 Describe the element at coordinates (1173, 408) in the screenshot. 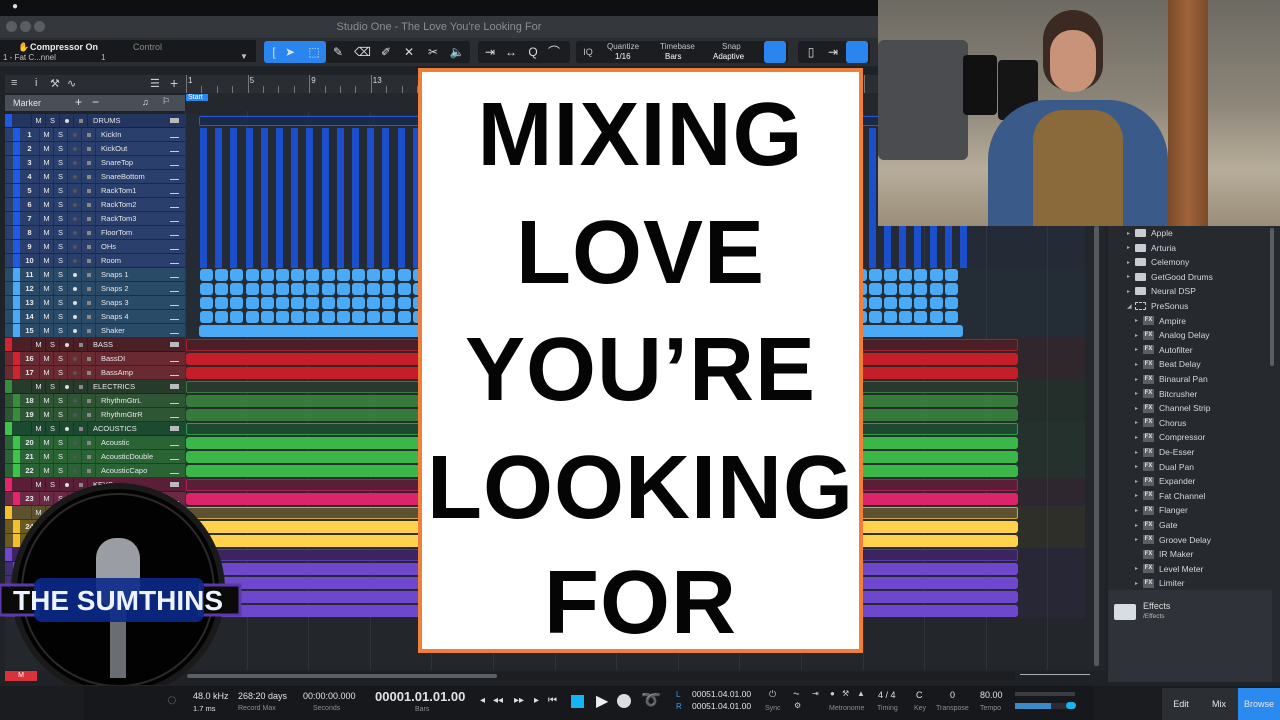

I see `browser-item: ▸ FX Channel Strip` at that location.